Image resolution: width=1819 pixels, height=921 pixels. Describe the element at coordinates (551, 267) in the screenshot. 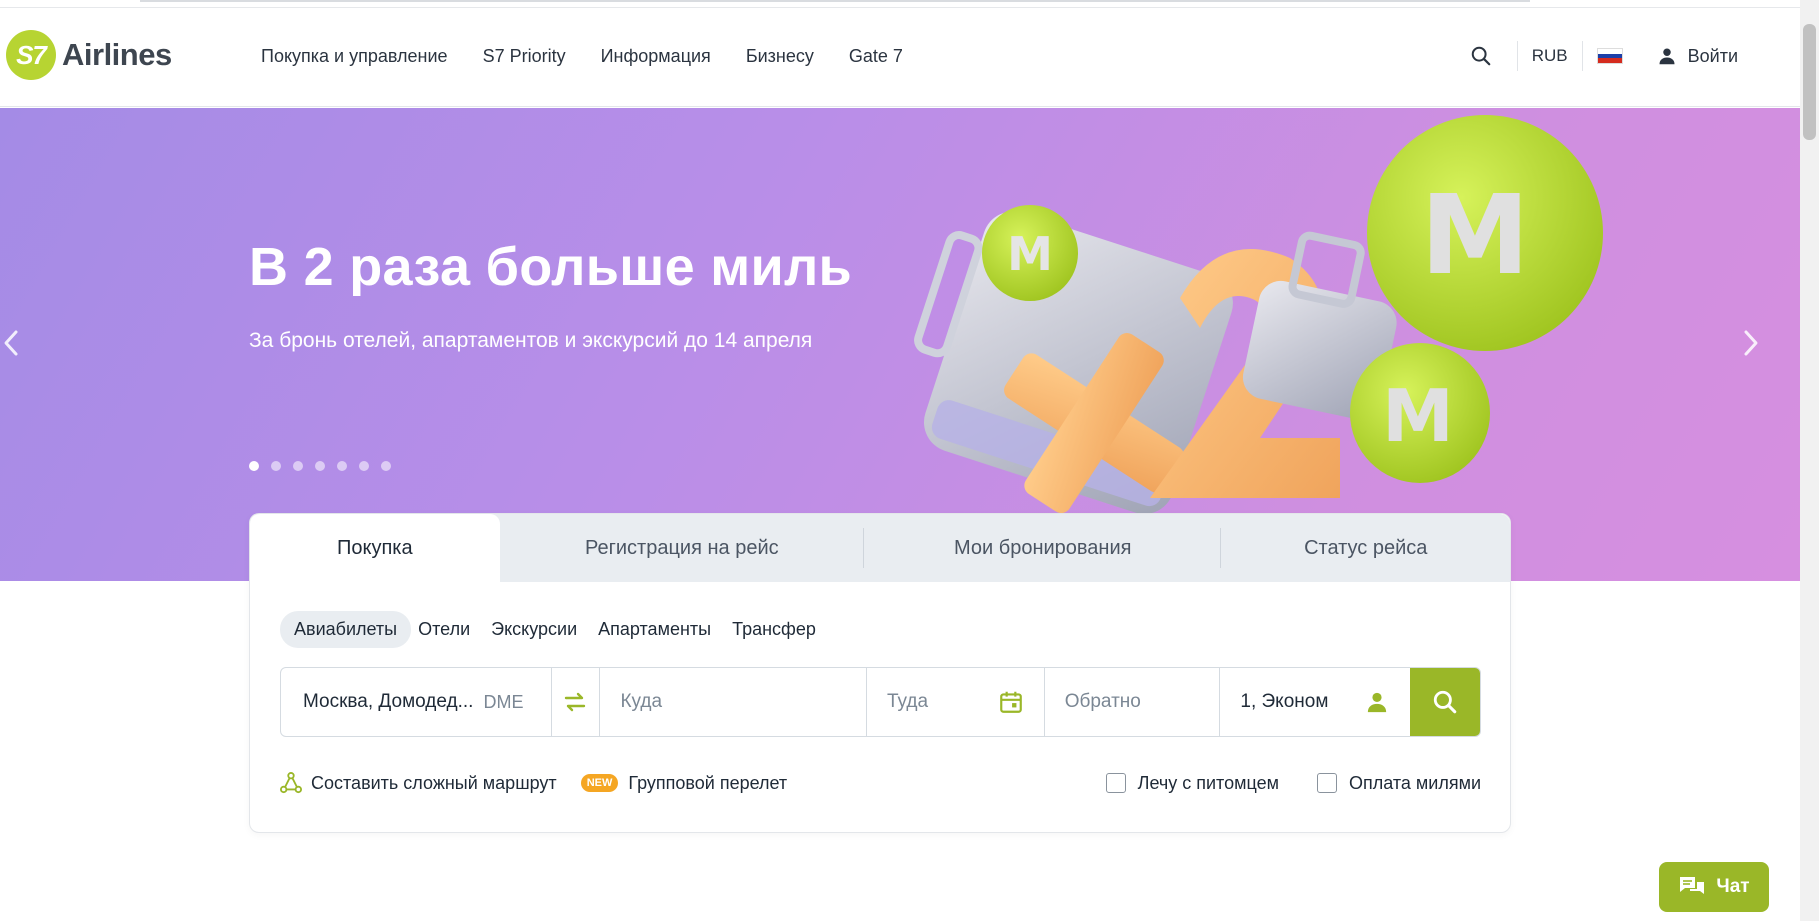

I see `hero-title: В 2 раза больше миль` at that location.